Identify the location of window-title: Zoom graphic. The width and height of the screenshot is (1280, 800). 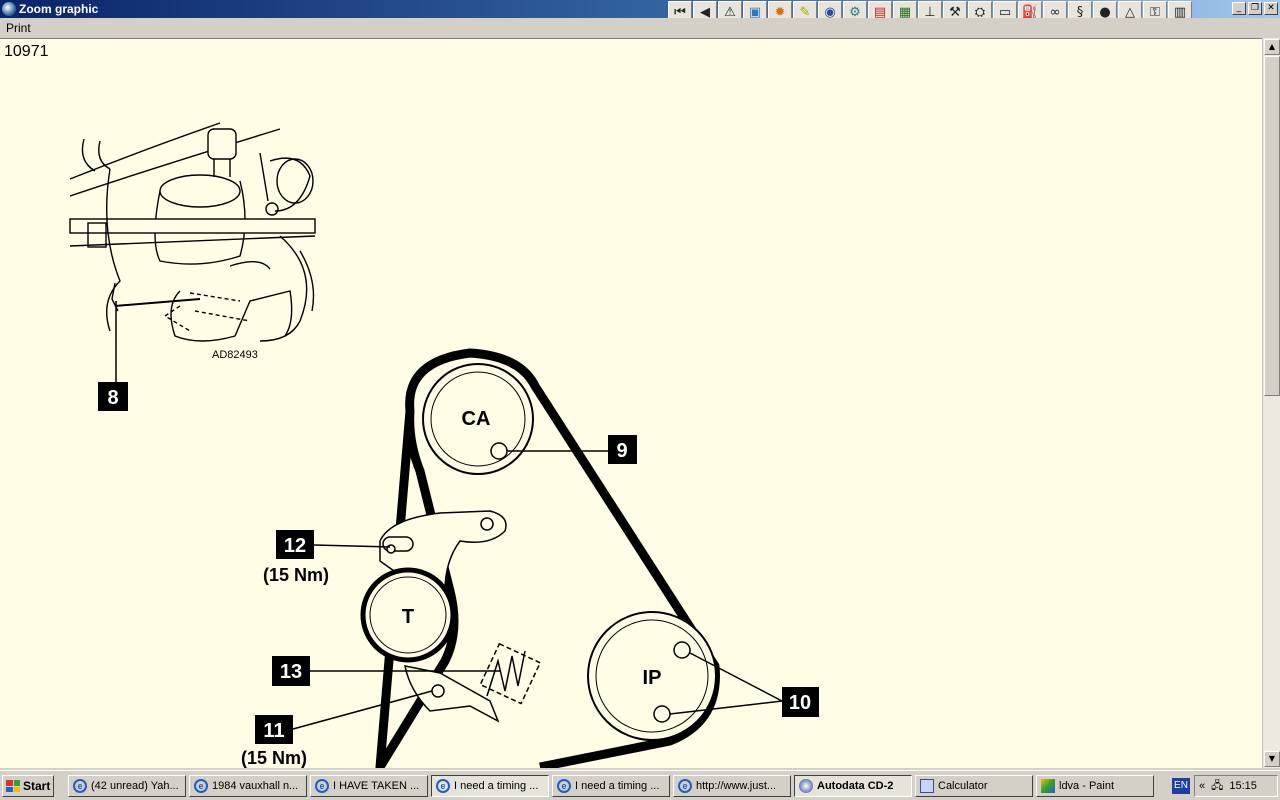
(59, 9).